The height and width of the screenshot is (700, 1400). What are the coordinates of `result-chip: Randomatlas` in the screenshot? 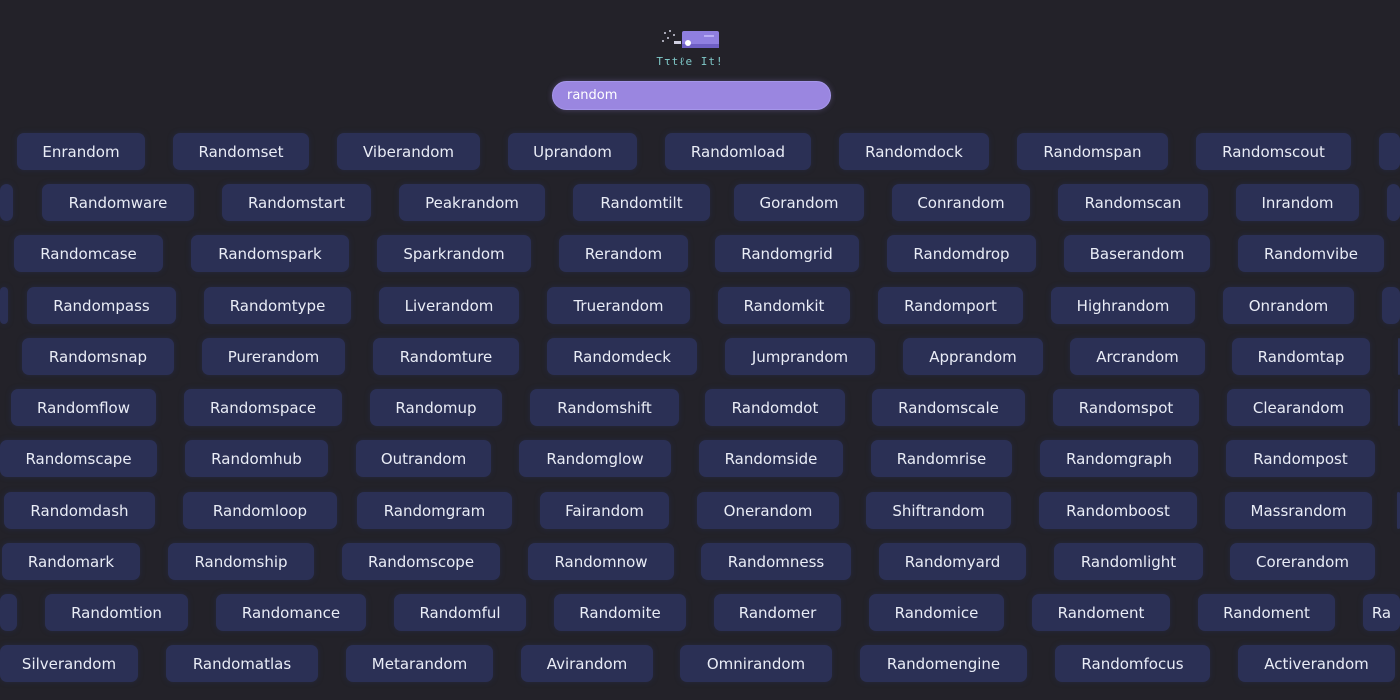 It's located at (242, 663).